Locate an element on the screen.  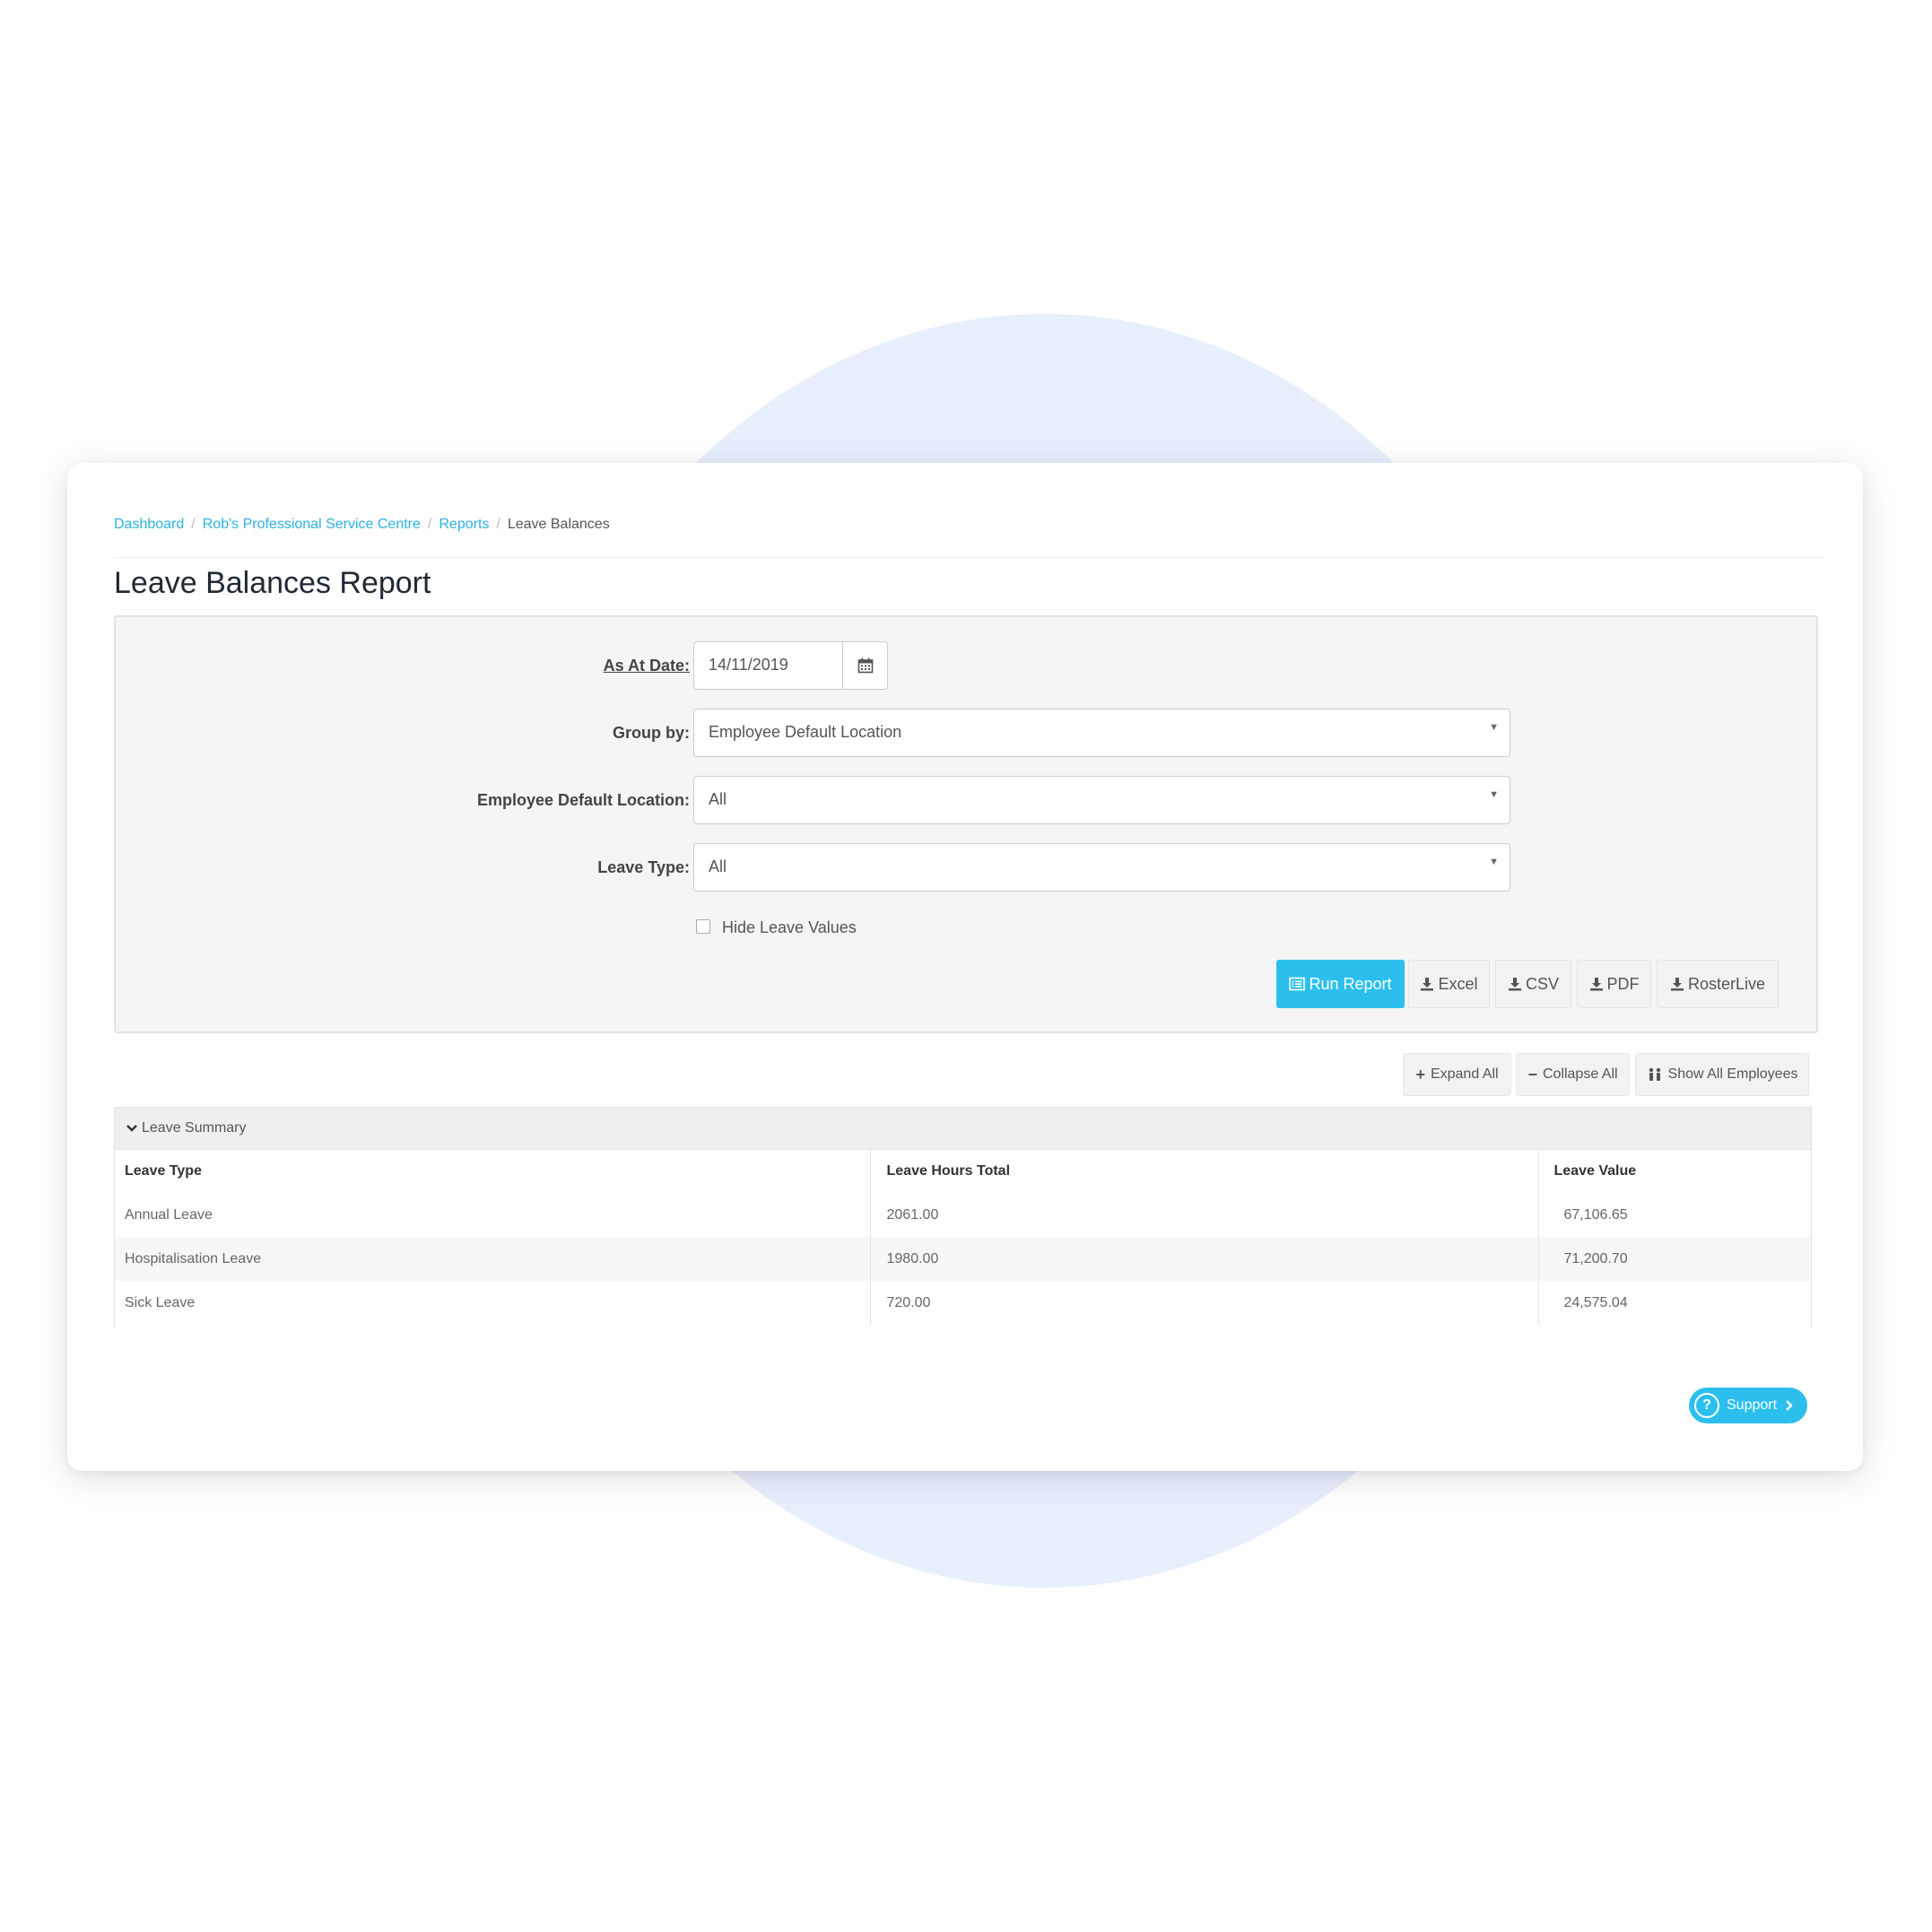
location-value: All is located at coordinates (718, 799).